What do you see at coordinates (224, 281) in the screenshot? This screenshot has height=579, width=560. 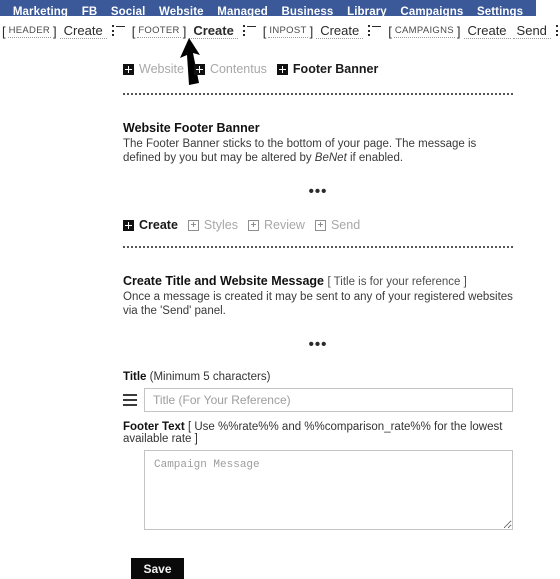 I see `create-title-text: Create Title and Website Message` at bounding box center [224, 281].